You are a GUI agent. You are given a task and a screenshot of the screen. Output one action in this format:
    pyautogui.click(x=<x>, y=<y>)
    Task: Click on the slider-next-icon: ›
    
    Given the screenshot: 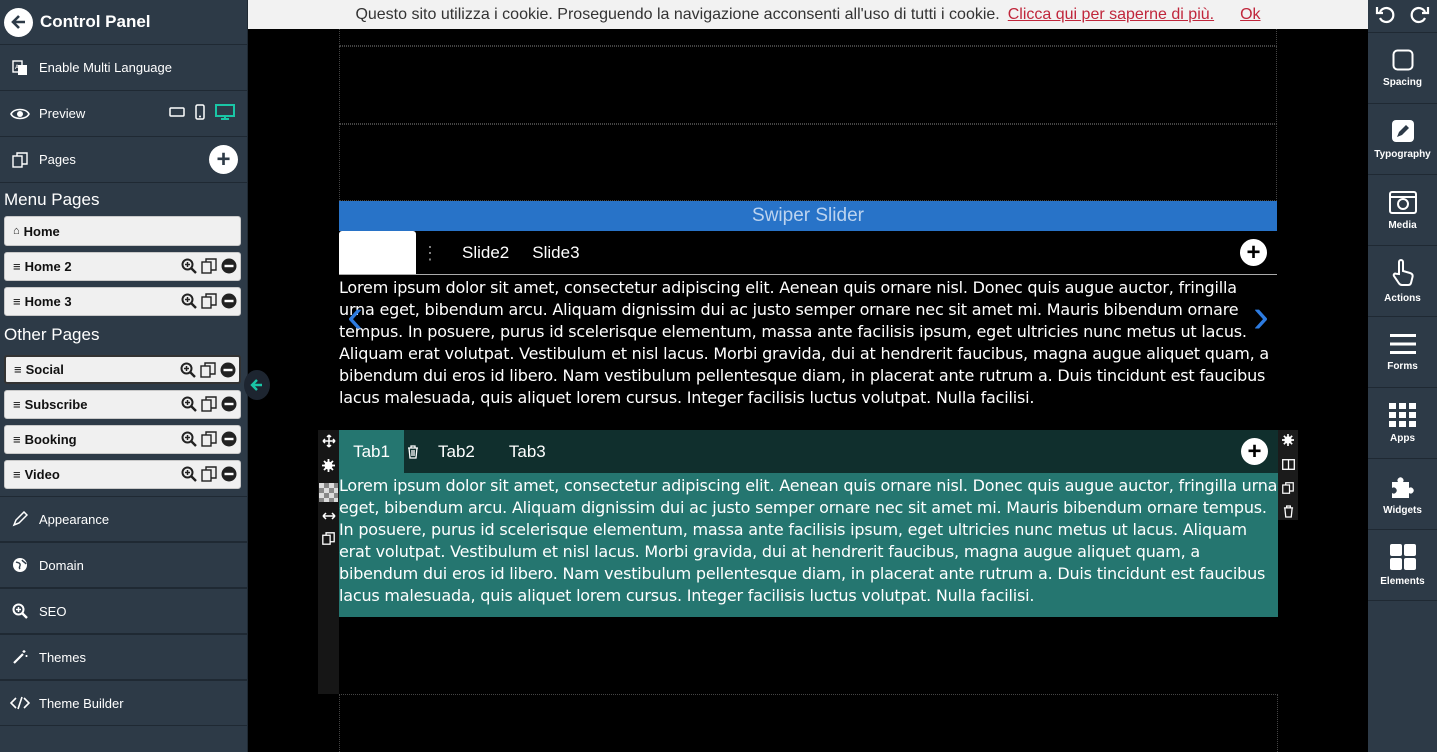 What is the action you would take?
    pyautogui.click(x=1261, y=317)
    